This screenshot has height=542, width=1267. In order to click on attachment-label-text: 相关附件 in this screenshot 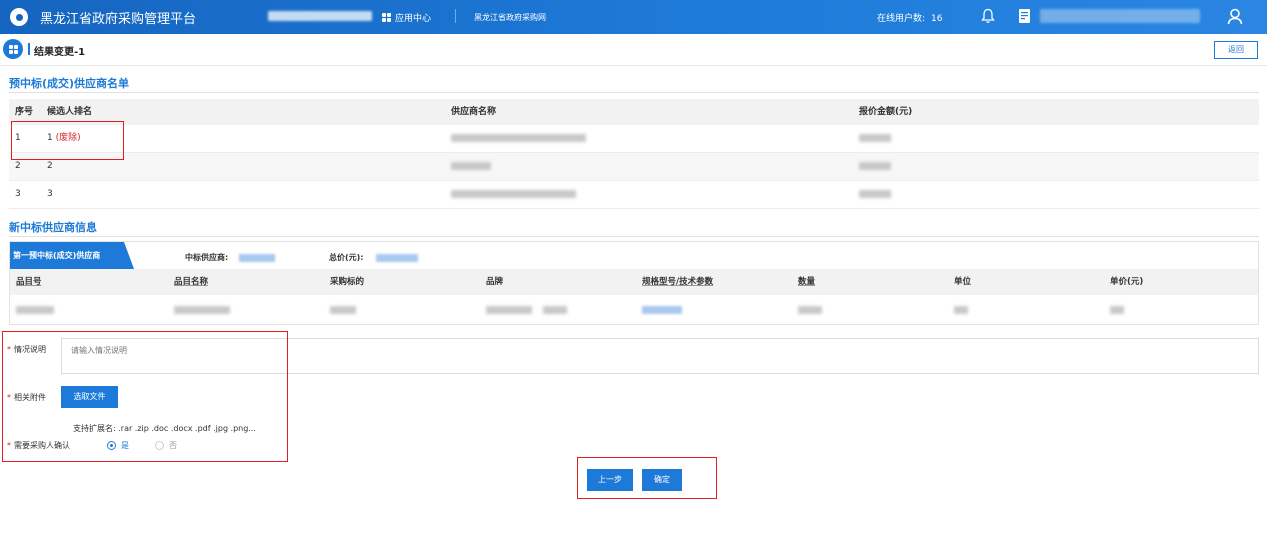, I will do `click(30, 397)`.